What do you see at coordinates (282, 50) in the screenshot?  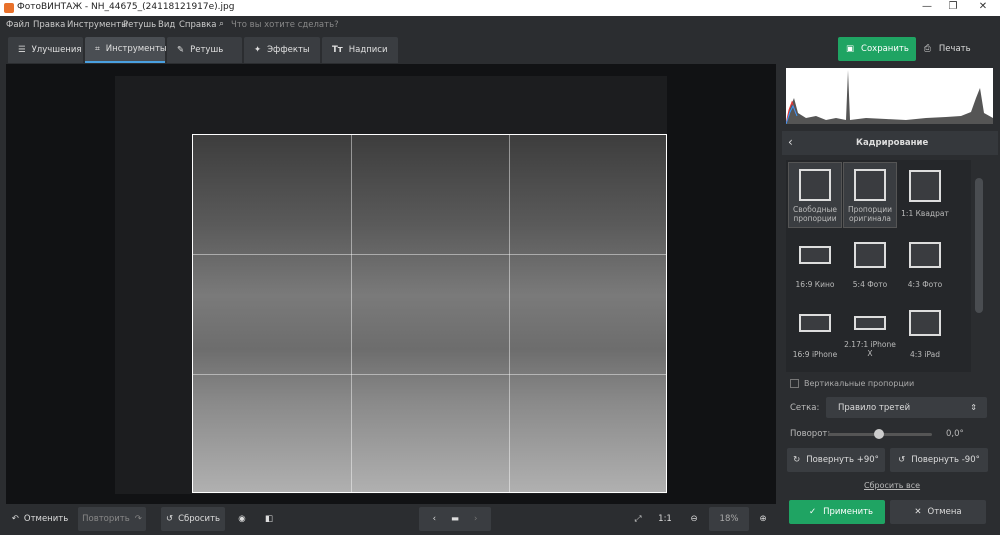 I see `tab-effects: ✦ Эффекты` at bounding box center [282, 50].